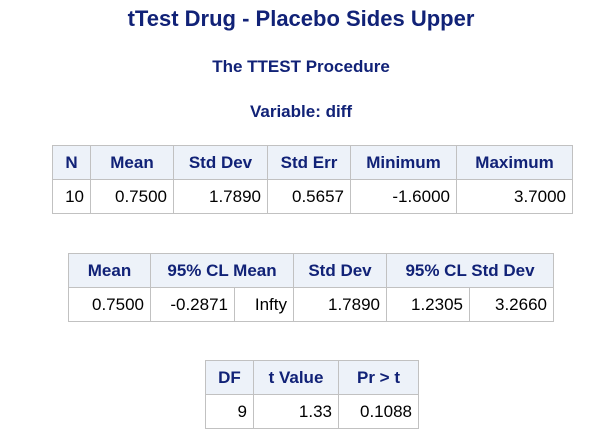 This screenshot has height=446, width=602. Describe the element at coordinates (301, 111) in the screenshot. I see `variable-title: Variable: diff` at that location.